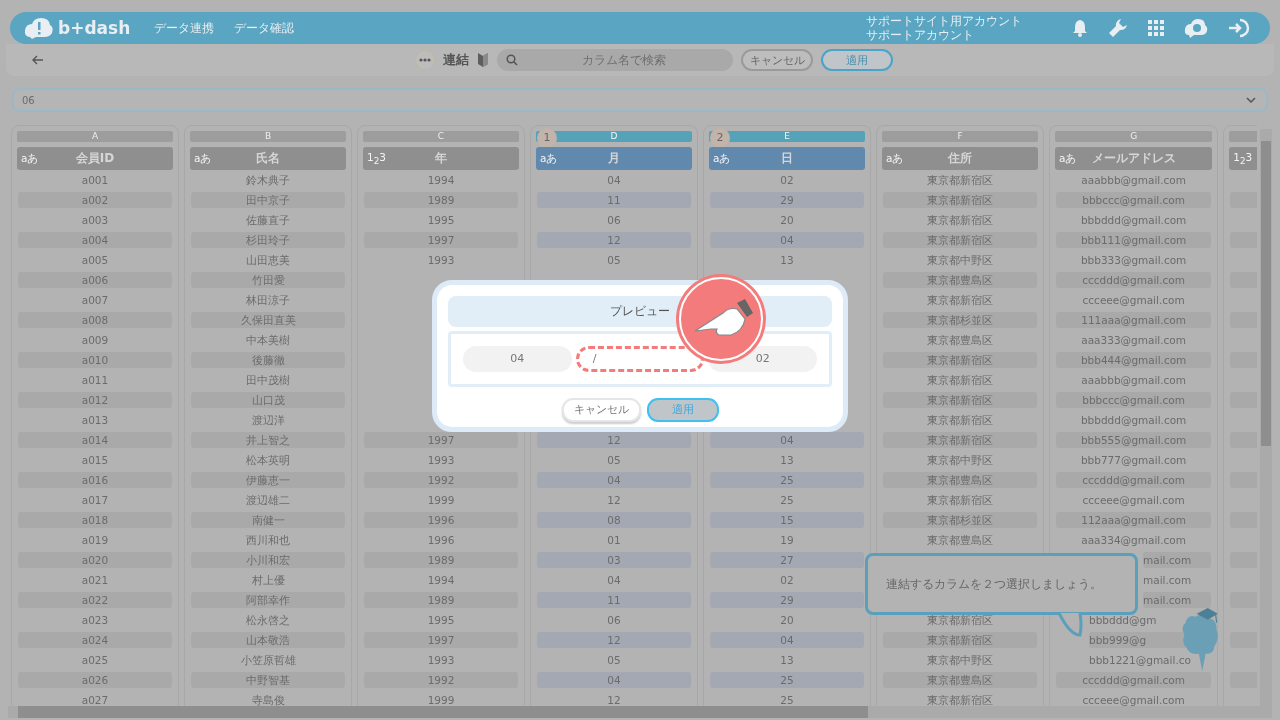  Describe the element at coordinates (441, 136) in the screenshot. I see `column-letter: C` at that location.